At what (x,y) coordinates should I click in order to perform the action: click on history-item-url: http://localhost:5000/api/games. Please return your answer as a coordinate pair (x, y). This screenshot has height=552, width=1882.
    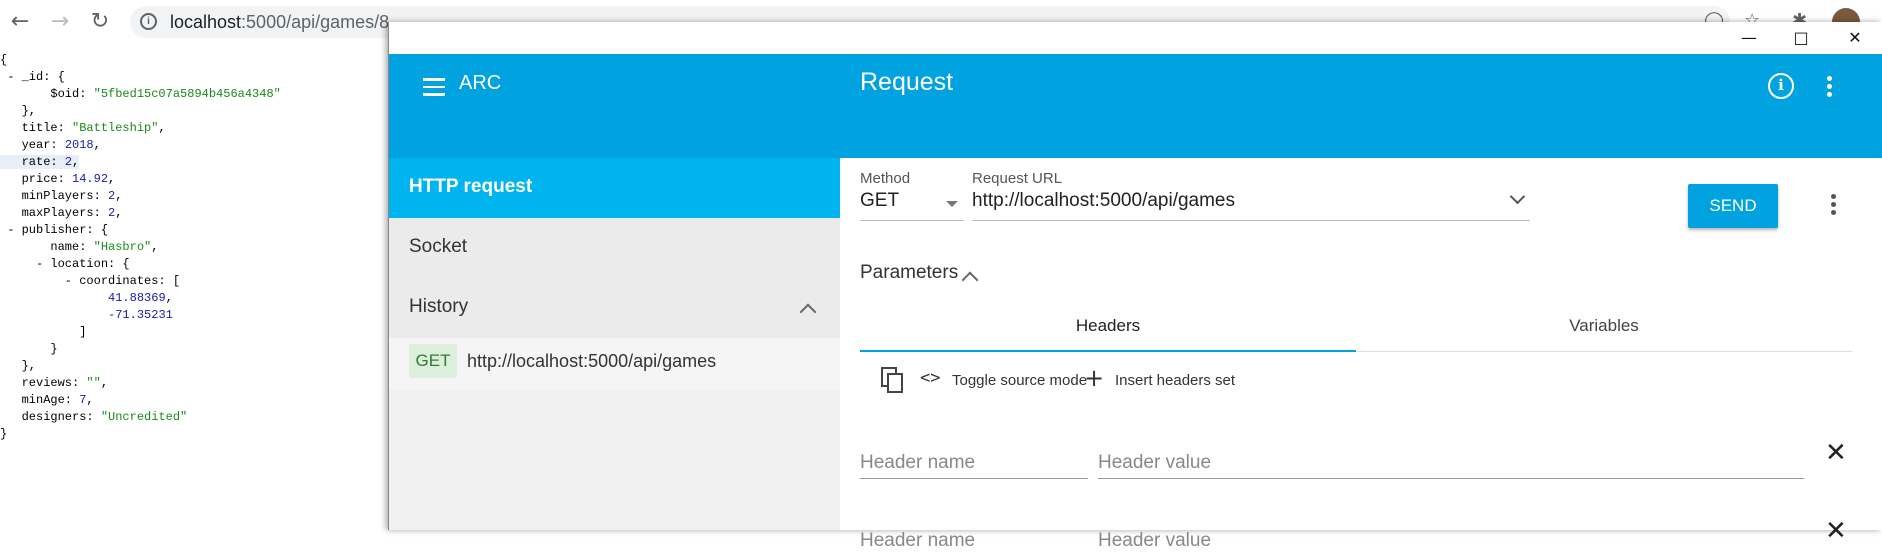
    Looking at the image, I should click on (592, 361).